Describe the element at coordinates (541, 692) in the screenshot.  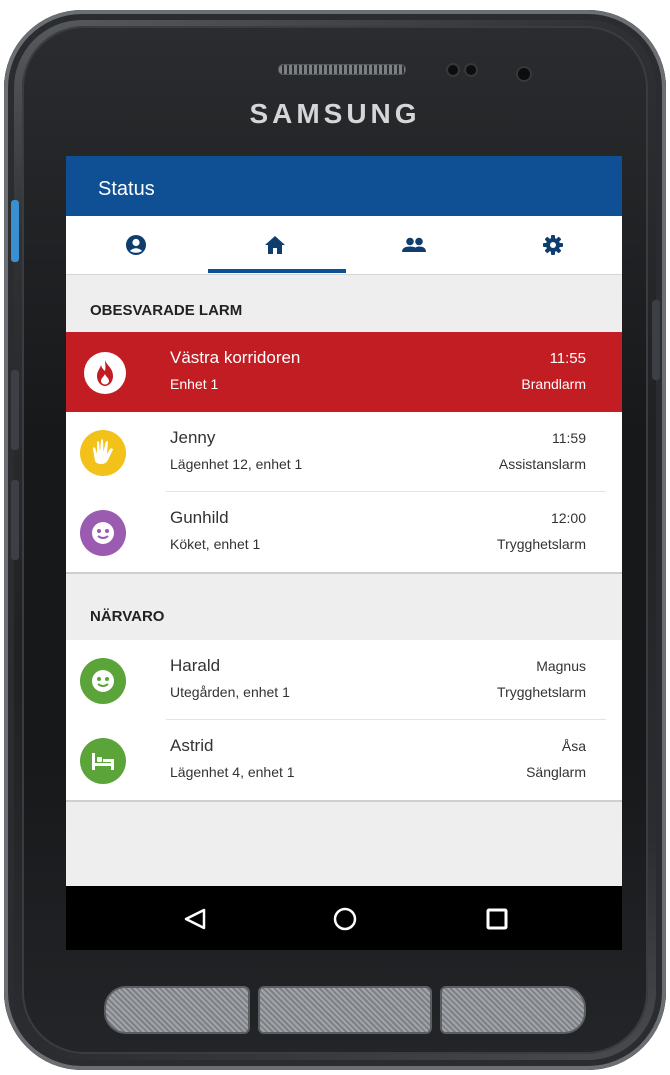
I see `presence-type: Trygghetslarm` at that location.